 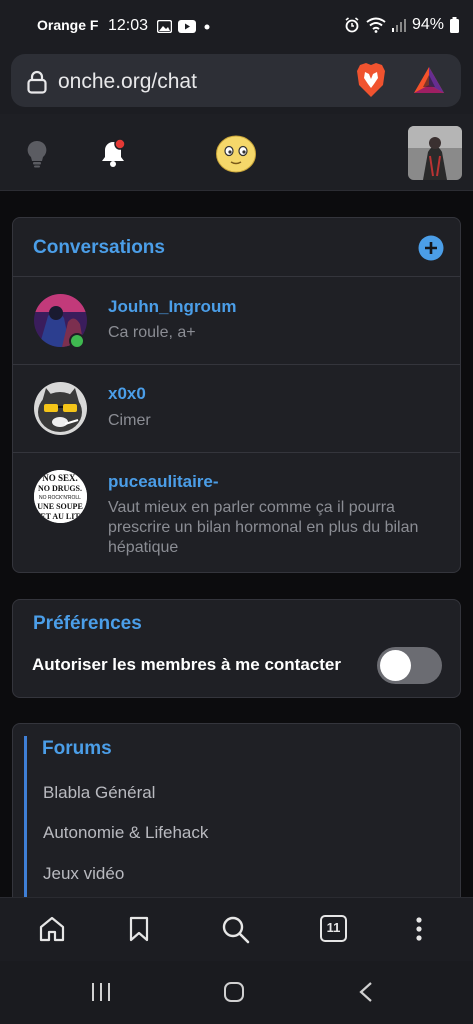 What do you see at coordinates (152, 332) in the screenshot?
I see `conversation-preview: Ca roule, a+` at bounding box center [152, 332].